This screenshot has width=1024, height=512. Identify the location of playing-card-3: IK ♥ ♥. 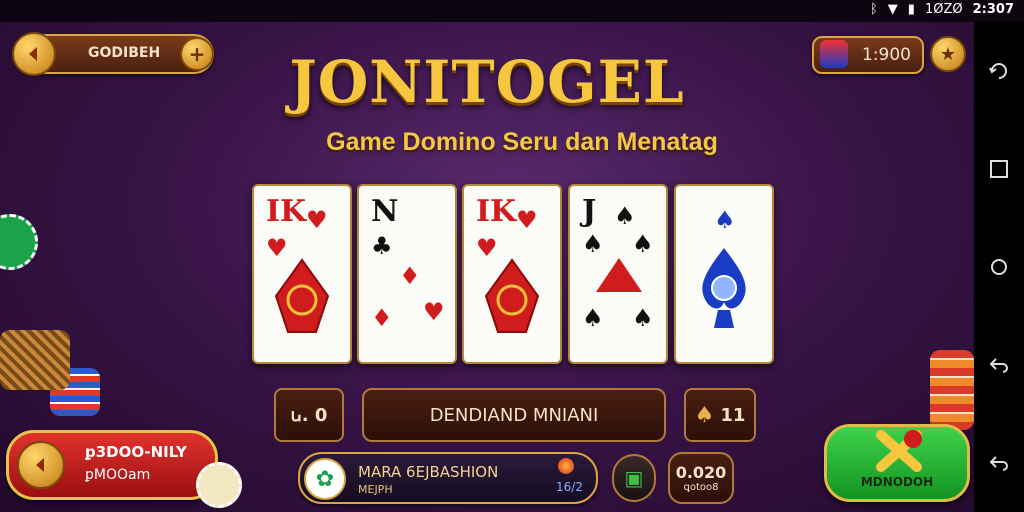
(512, 274).